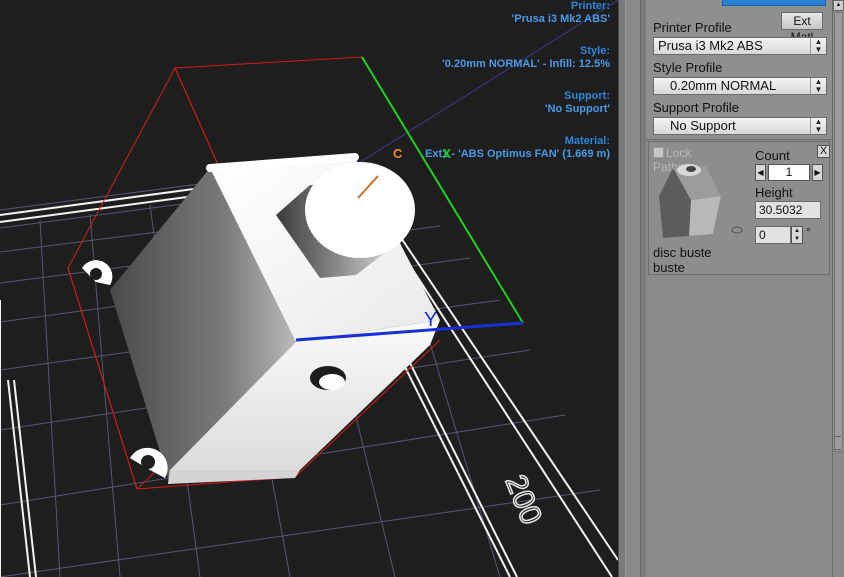 The height and width of the screenshot is (577, 844). Describe the element at coordinates (595, 51) in the screenshot. I see `style-info-label: Style:` at that location.